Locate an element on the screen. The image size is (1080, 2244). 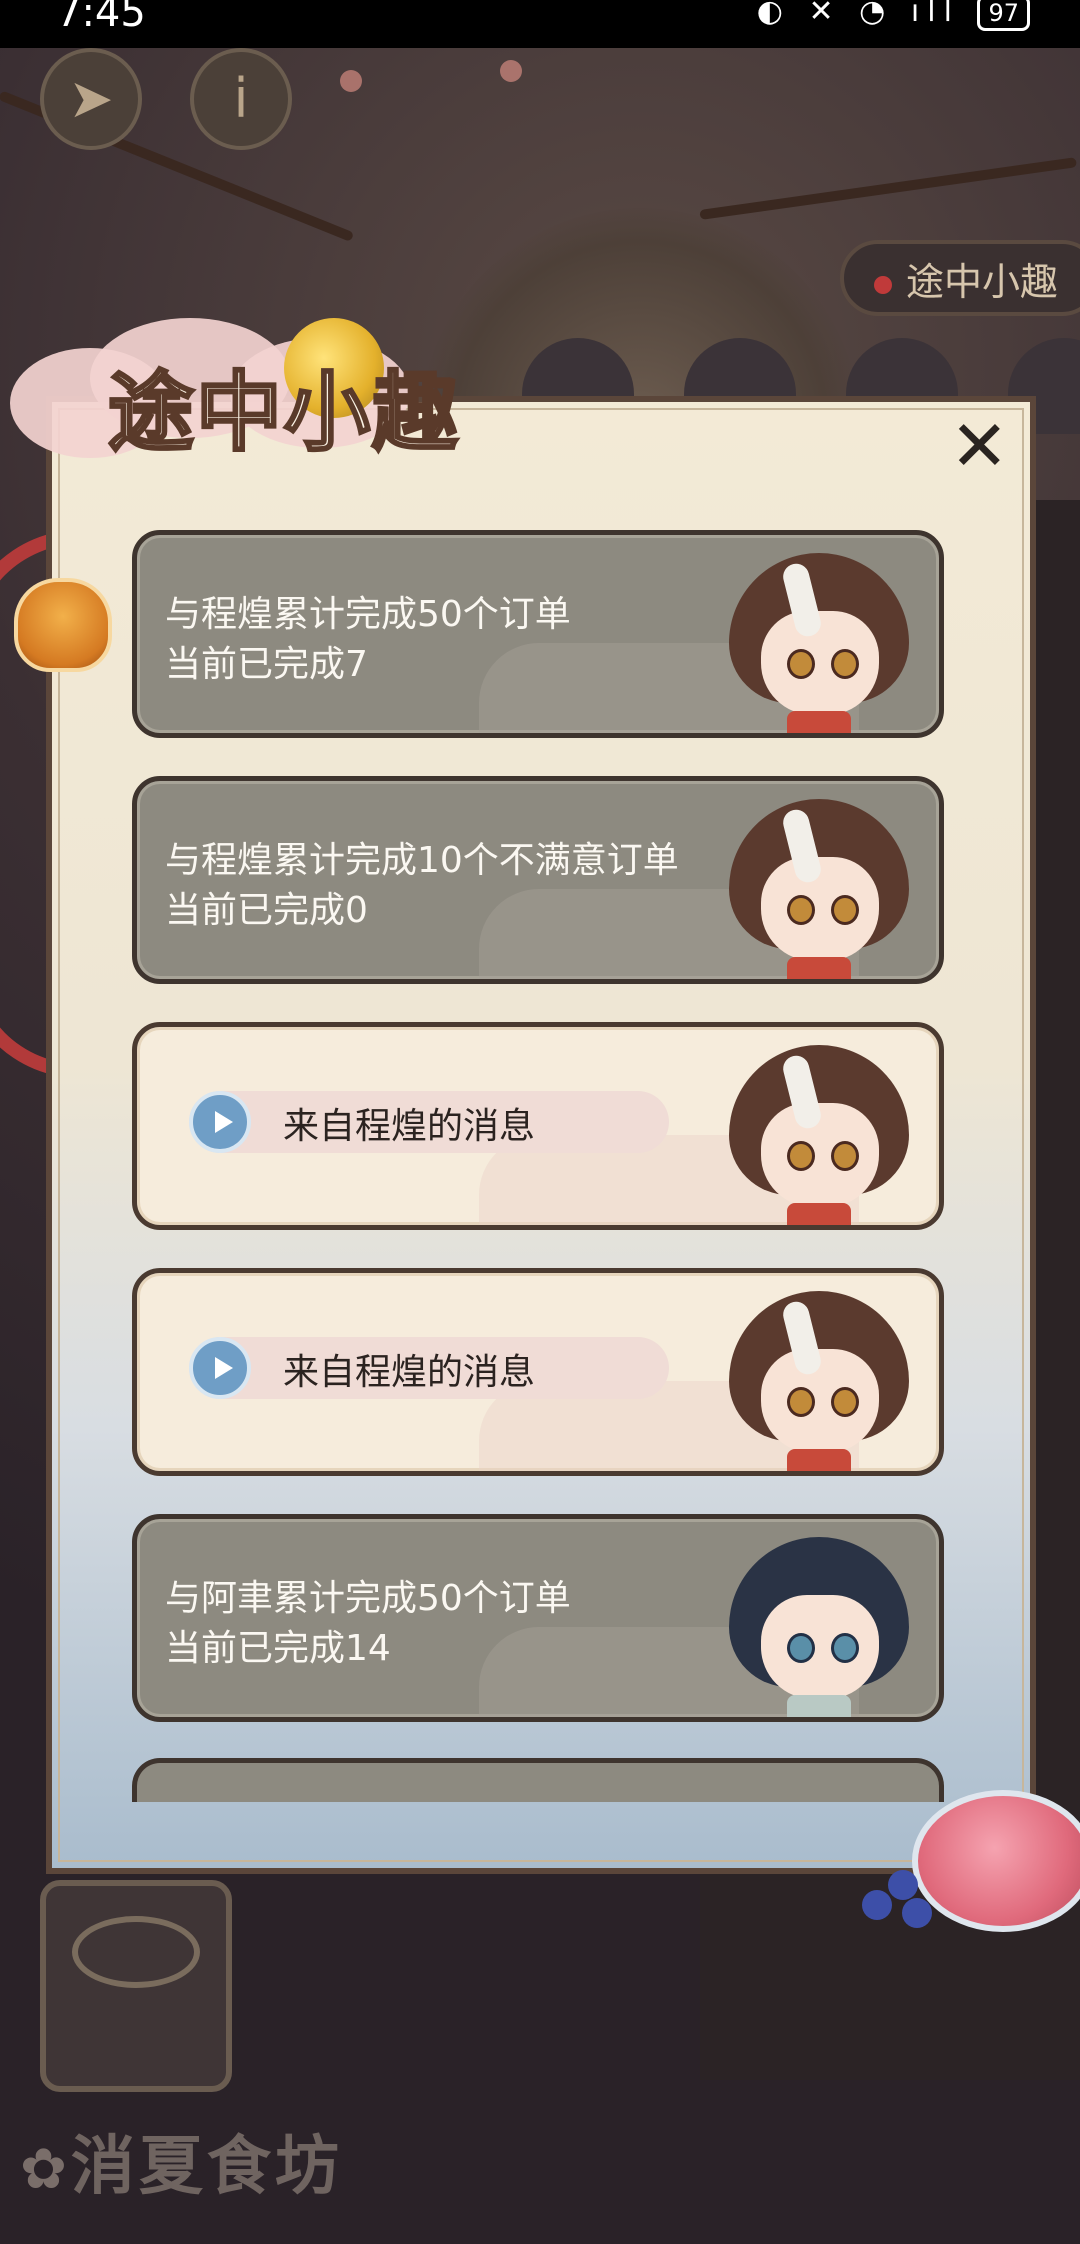
flower-icon: ✿ is located at coordinates (45, 2169).